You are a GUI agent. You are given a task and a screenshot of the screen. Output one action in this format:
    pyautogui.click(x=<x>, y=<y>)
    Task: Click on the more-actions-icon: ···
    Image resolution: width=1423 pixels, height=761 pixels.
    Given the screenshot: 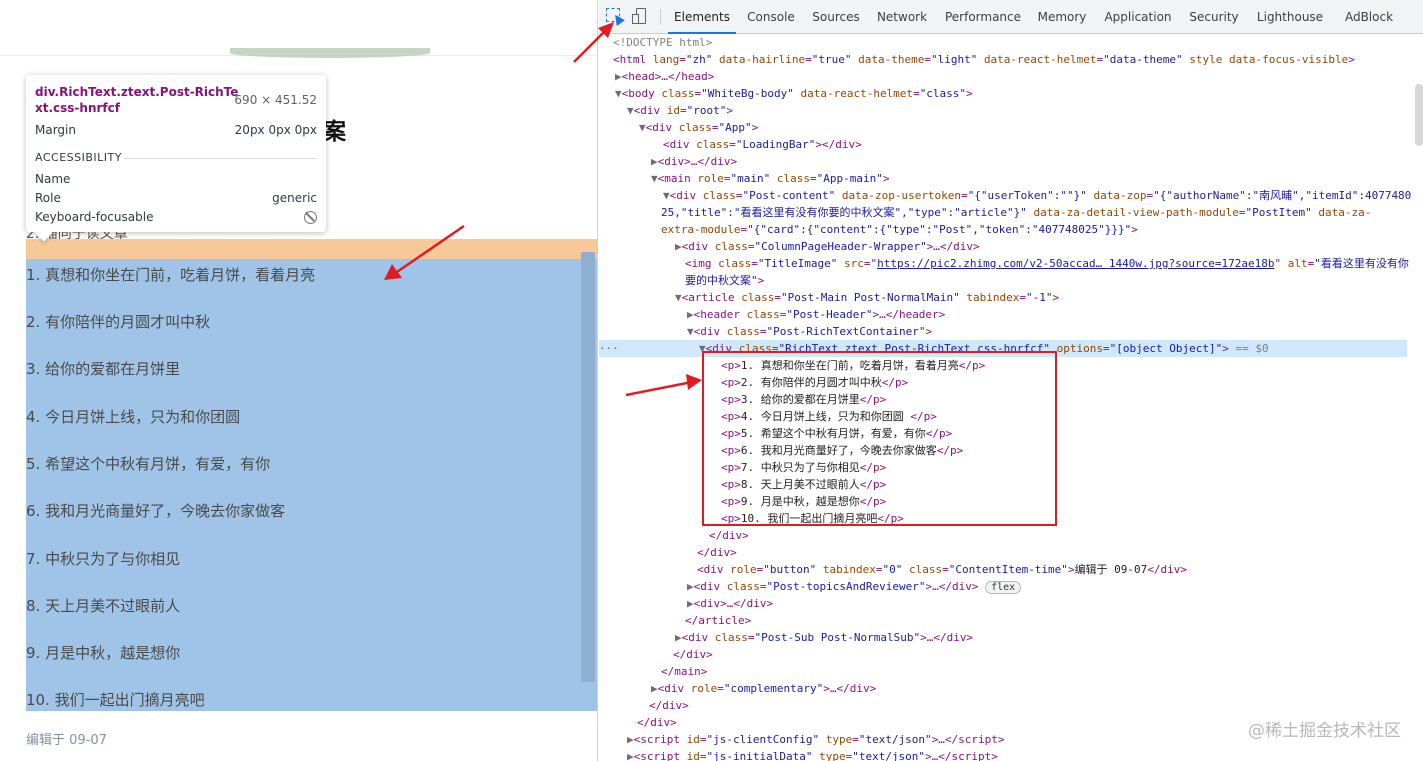 What is the action you would take?
    pyautogui.click(x=609, y=348)
    